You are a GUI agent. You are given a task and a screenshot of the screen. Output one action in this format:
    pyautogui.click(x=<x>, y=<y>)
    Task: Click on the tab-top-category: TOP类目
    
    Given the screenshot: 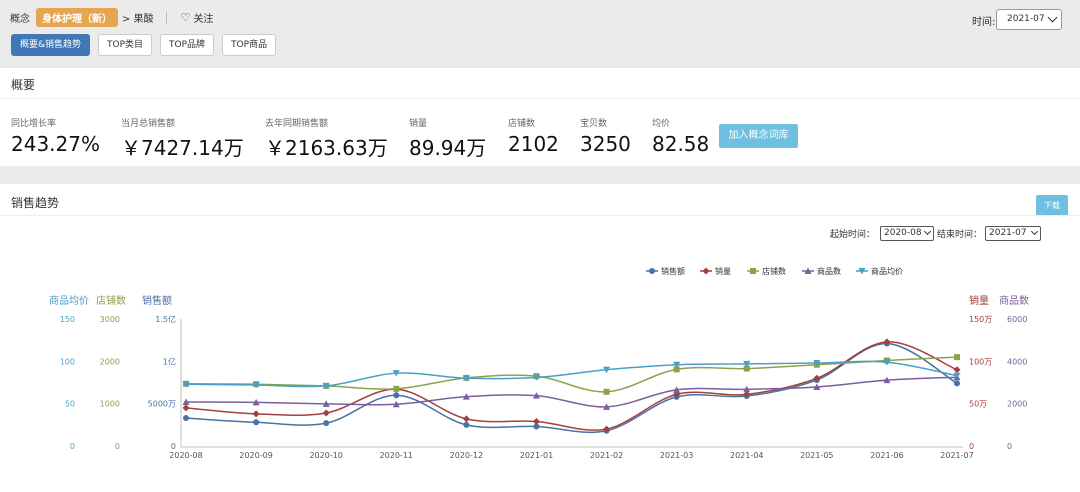 What is the action you would take?
    pyautogui.click(x=125, y=45)
    